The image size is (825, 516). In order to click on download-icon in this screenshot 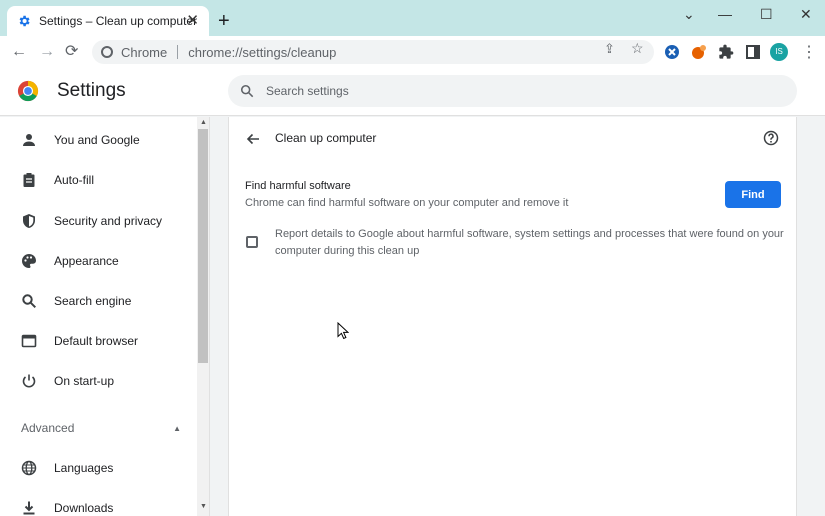, I will do `click(29, 508)`.